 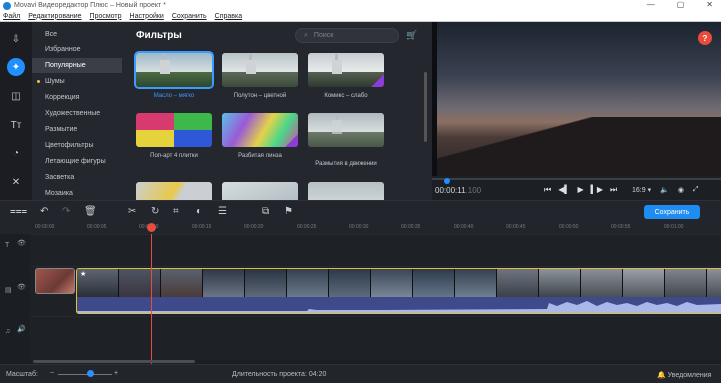 What do you see at coordinates (664, 190) in the screenshot?
I see `volume-icon: 🔈` at bounding box center [664, 190].